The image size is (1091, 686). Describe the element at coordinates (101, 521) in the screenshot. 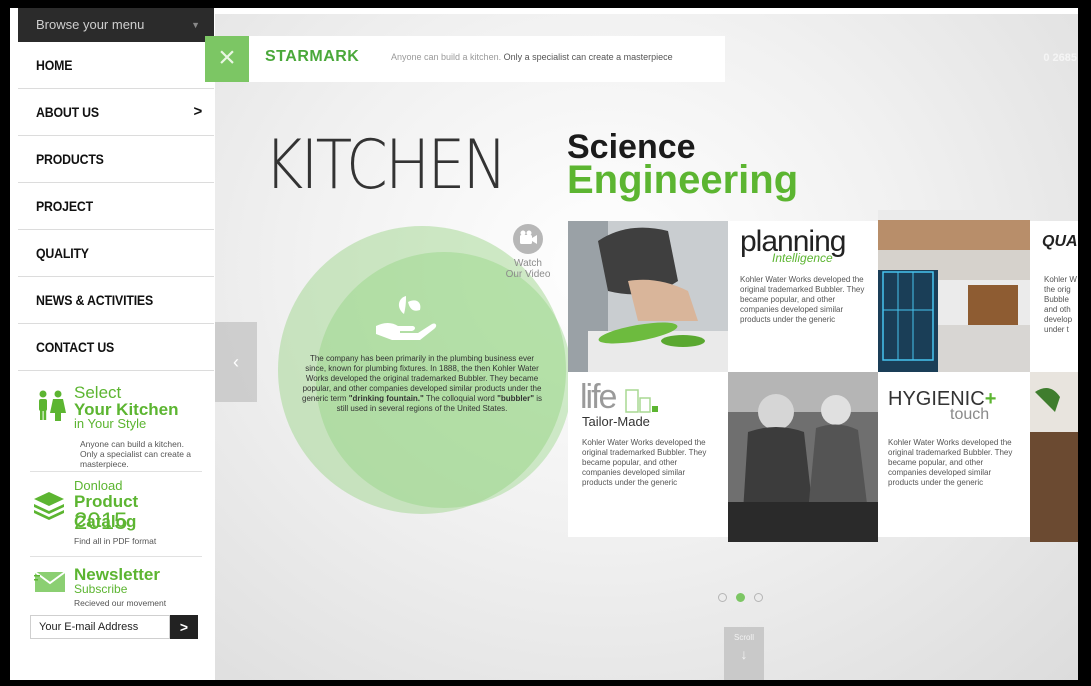

I see `promo-catalog-year: 2015` at that location.